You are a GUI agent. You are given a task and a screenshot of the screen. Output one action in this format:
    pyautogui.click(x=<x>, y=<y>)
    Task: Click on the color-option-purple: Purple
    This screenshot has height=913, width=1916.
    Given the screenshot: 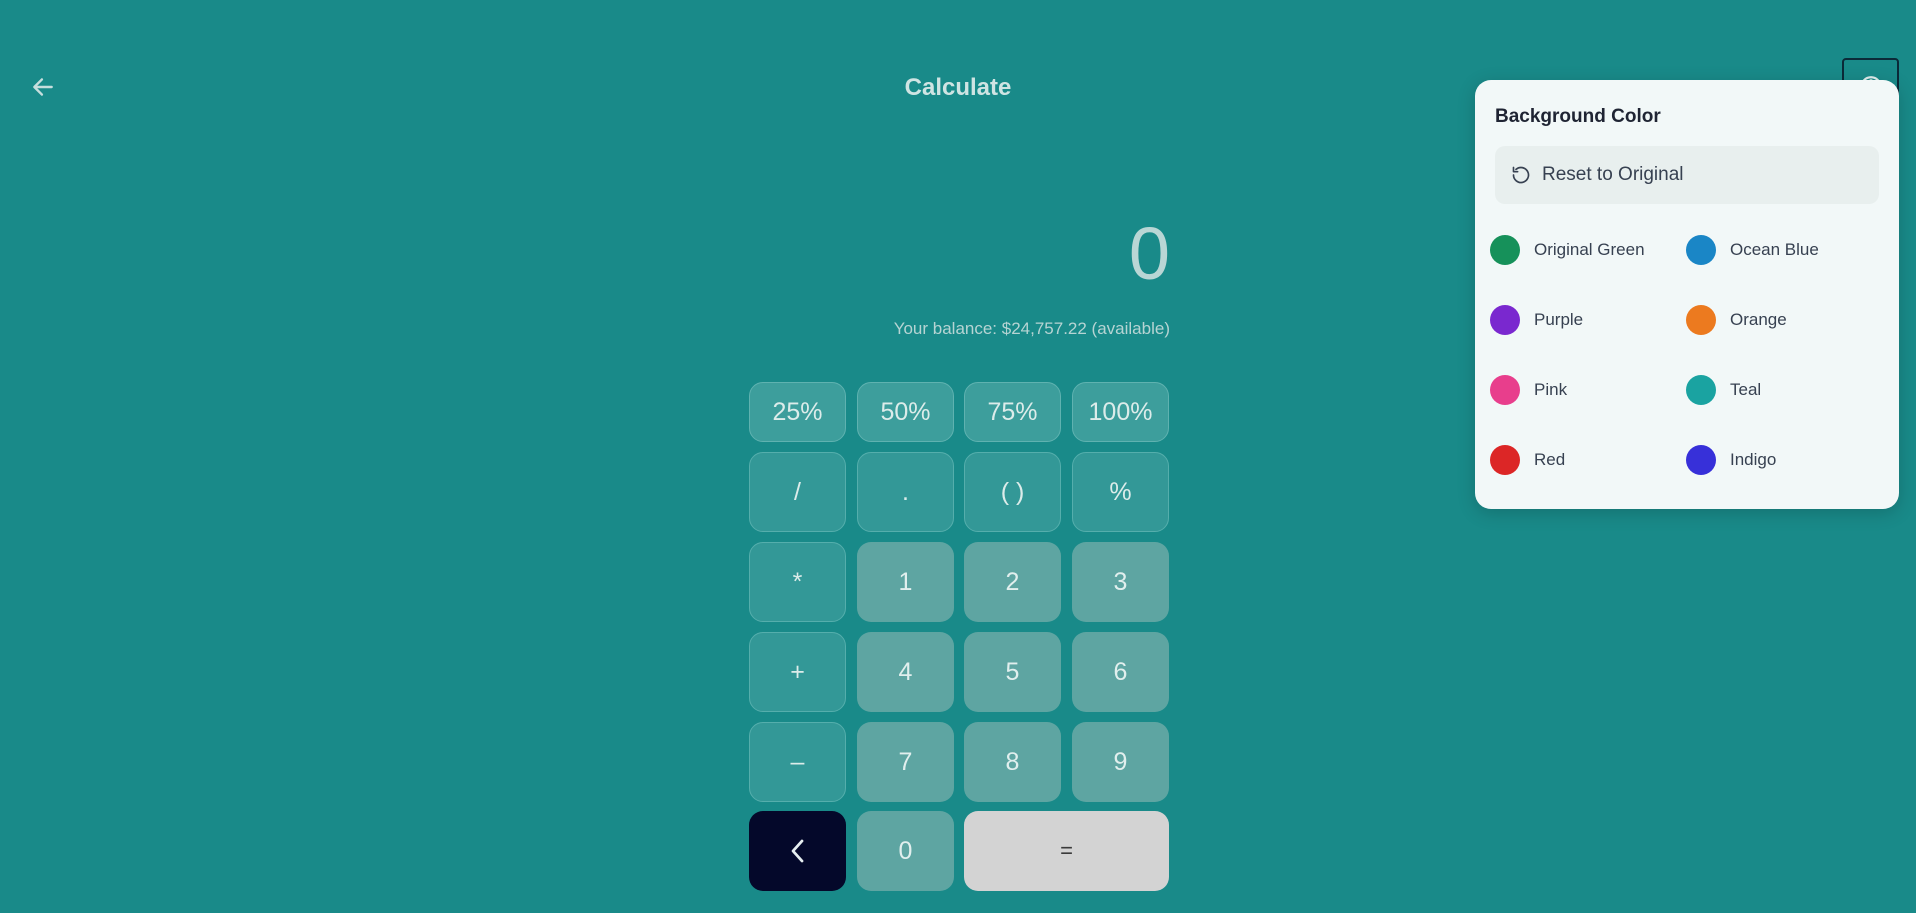 What is the action you would take?
    pyautogui.click(x=1565, y=320)
    